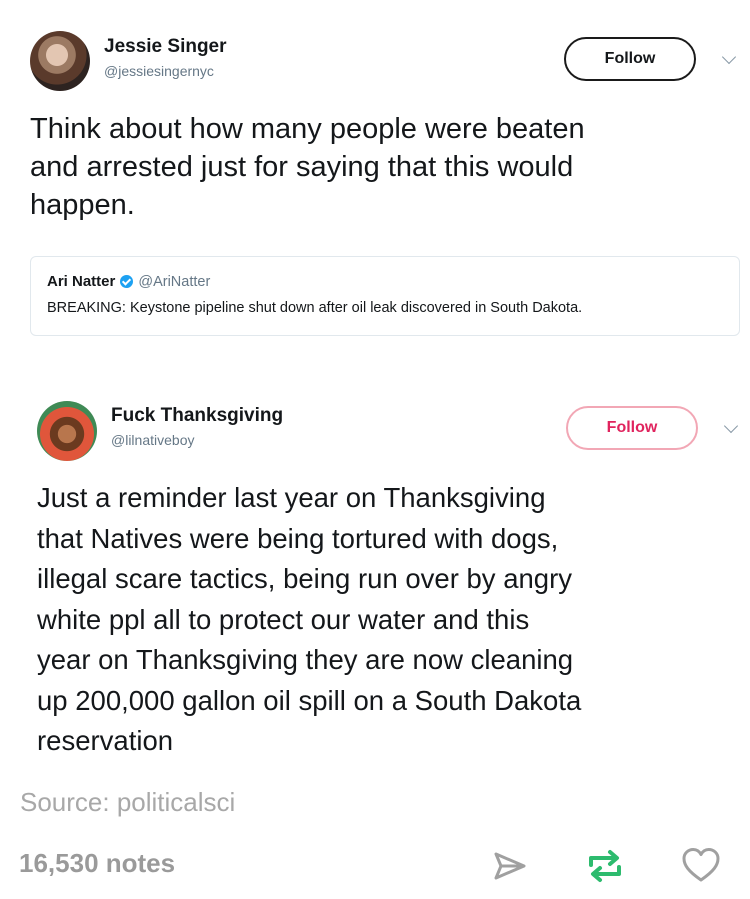 The height and width of the screenshot is (899, 750). What do you see at coordinates (97, 863) in the screenshot?
I see `notes-count: 16,530 notes` at bounding box center [97, 863].